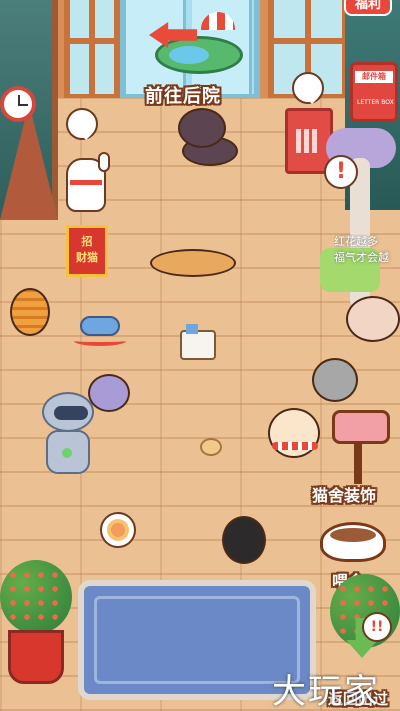  I want to click on wall-window-left, so click(92, 50).